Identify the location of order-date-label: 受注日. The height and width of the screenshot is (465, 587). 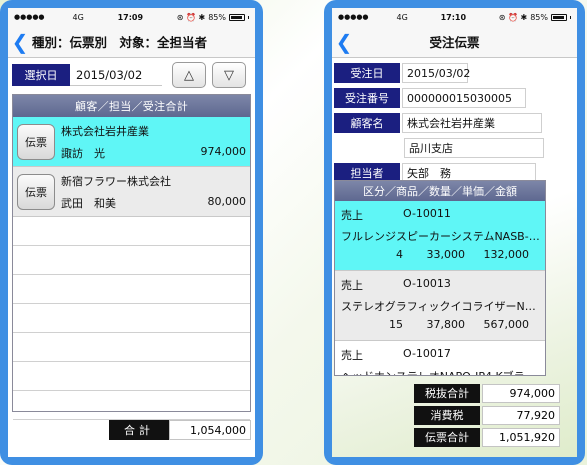
(367, 73).